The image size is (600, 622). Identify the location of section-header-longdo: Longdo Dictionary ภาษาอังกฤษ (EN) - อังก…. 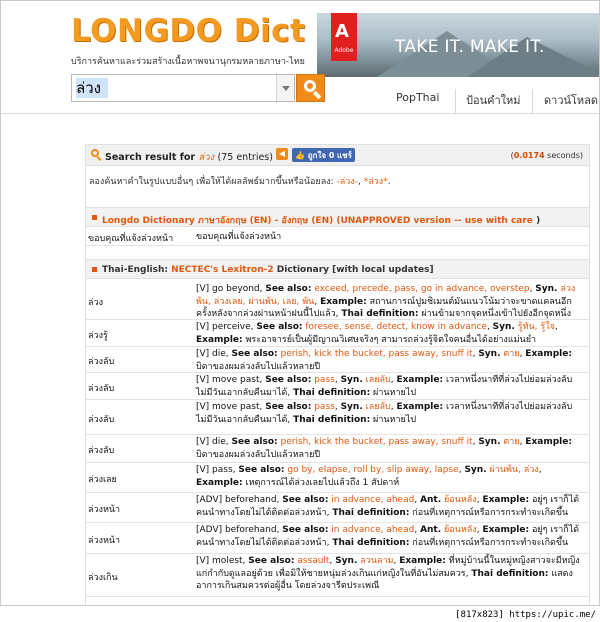
(337, 217).